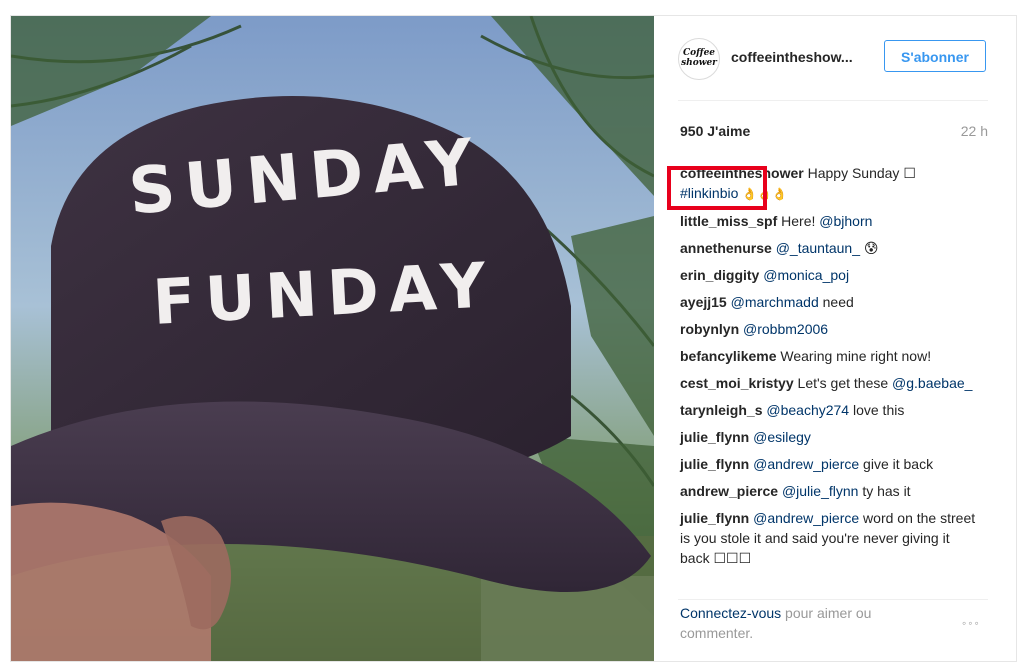  What do you see at coordinates (974, 131) in the screenshot?
I see `post-time: 22 h` at bounding box center [974, 131].